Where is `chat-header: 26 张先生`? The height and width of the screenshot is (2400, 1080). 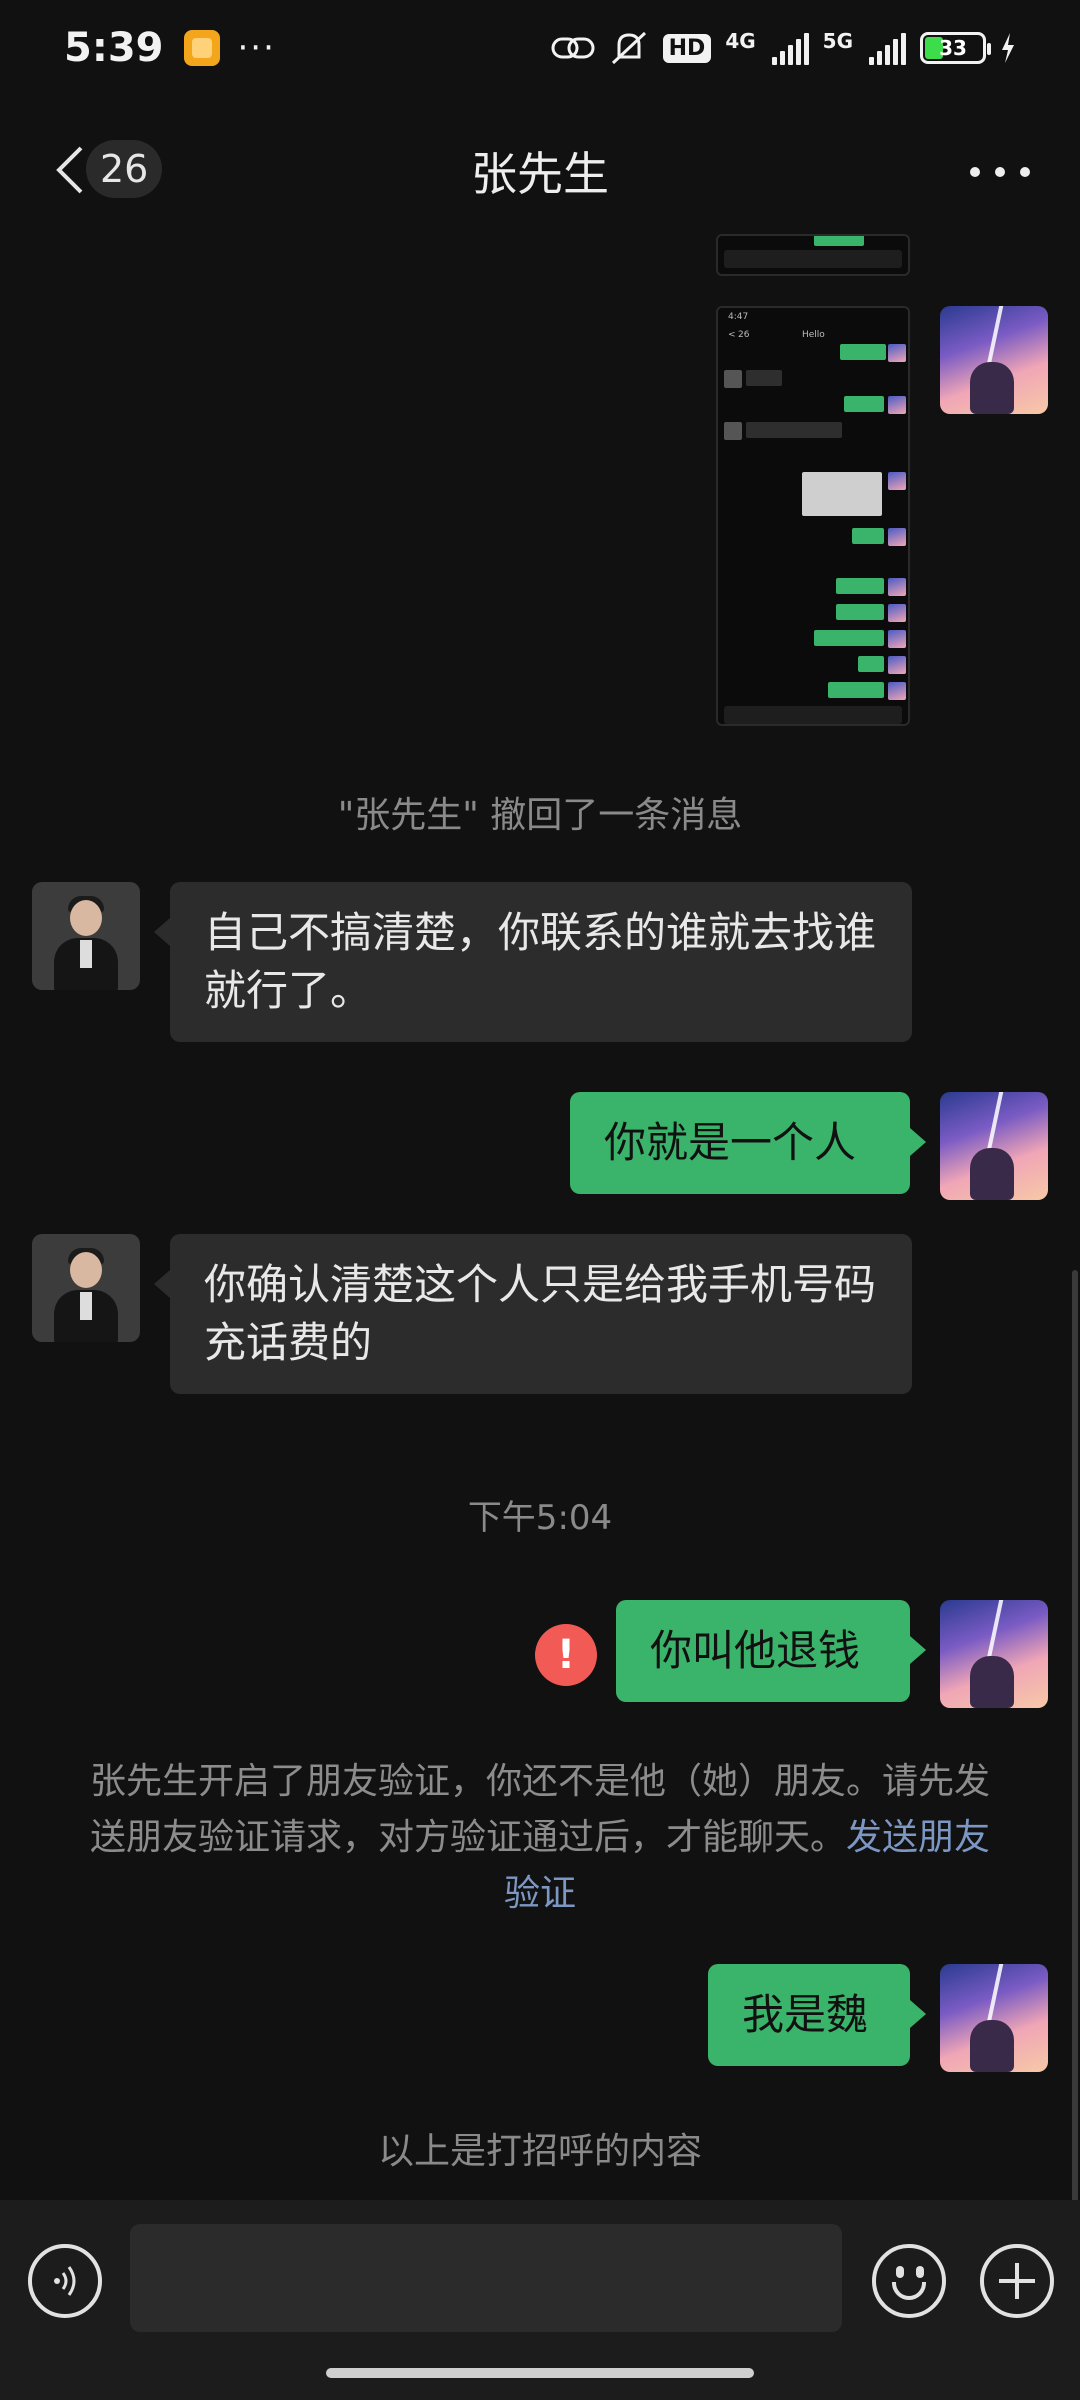
chat-header: 26 张先生 is located at coordinates (540, 170).